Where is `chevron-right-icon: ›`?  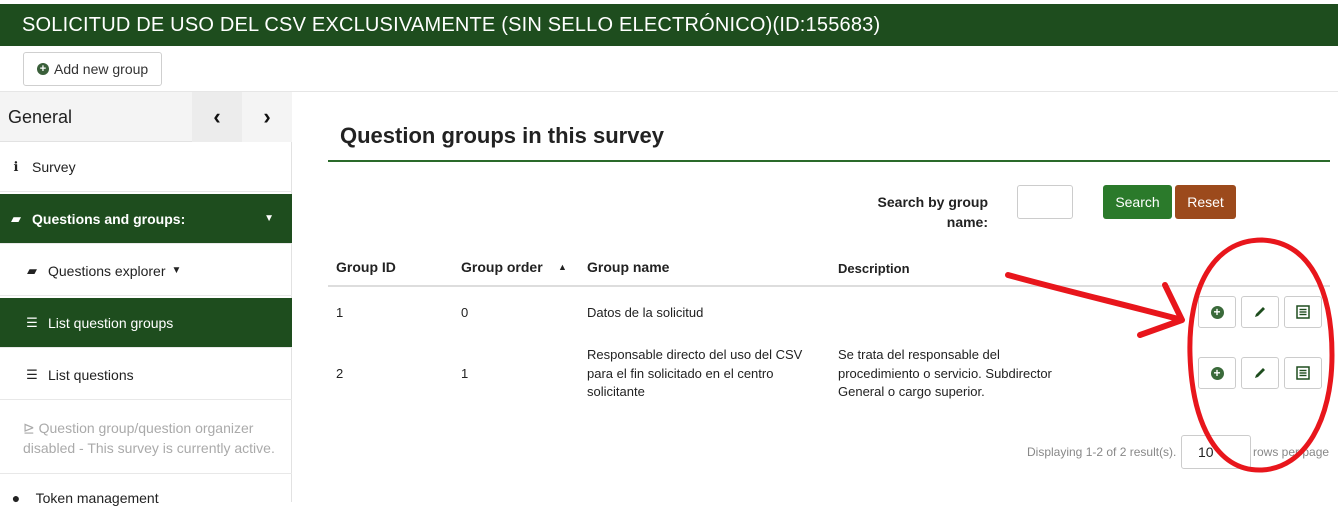
chevron-right-icon: › is located at coordinates (267, 117).